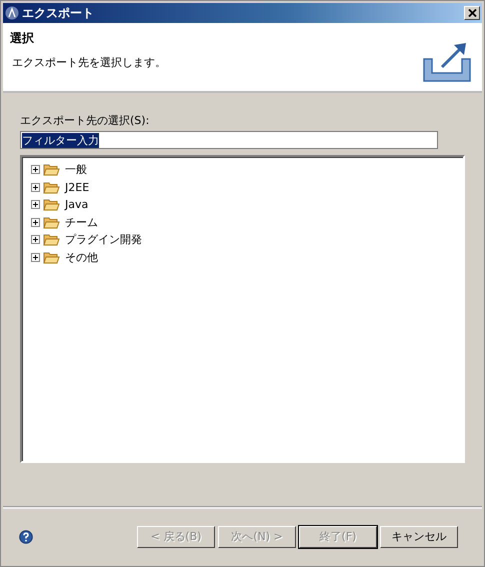 Image resolution: width=485 pixels, height=567 pixels. I want to click on close-icon, so click(472, 13).